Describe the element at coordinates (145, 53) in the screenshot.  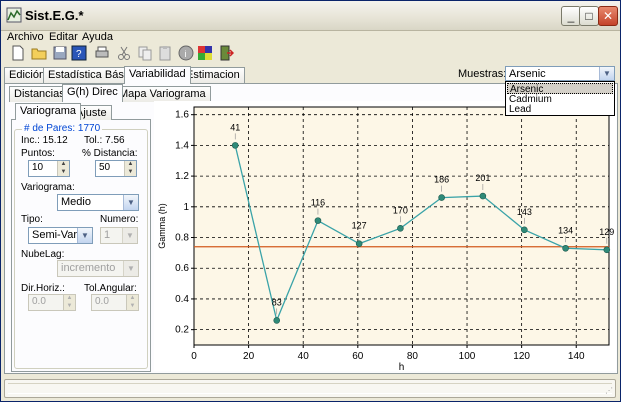
I see `copy-icon` at that location.